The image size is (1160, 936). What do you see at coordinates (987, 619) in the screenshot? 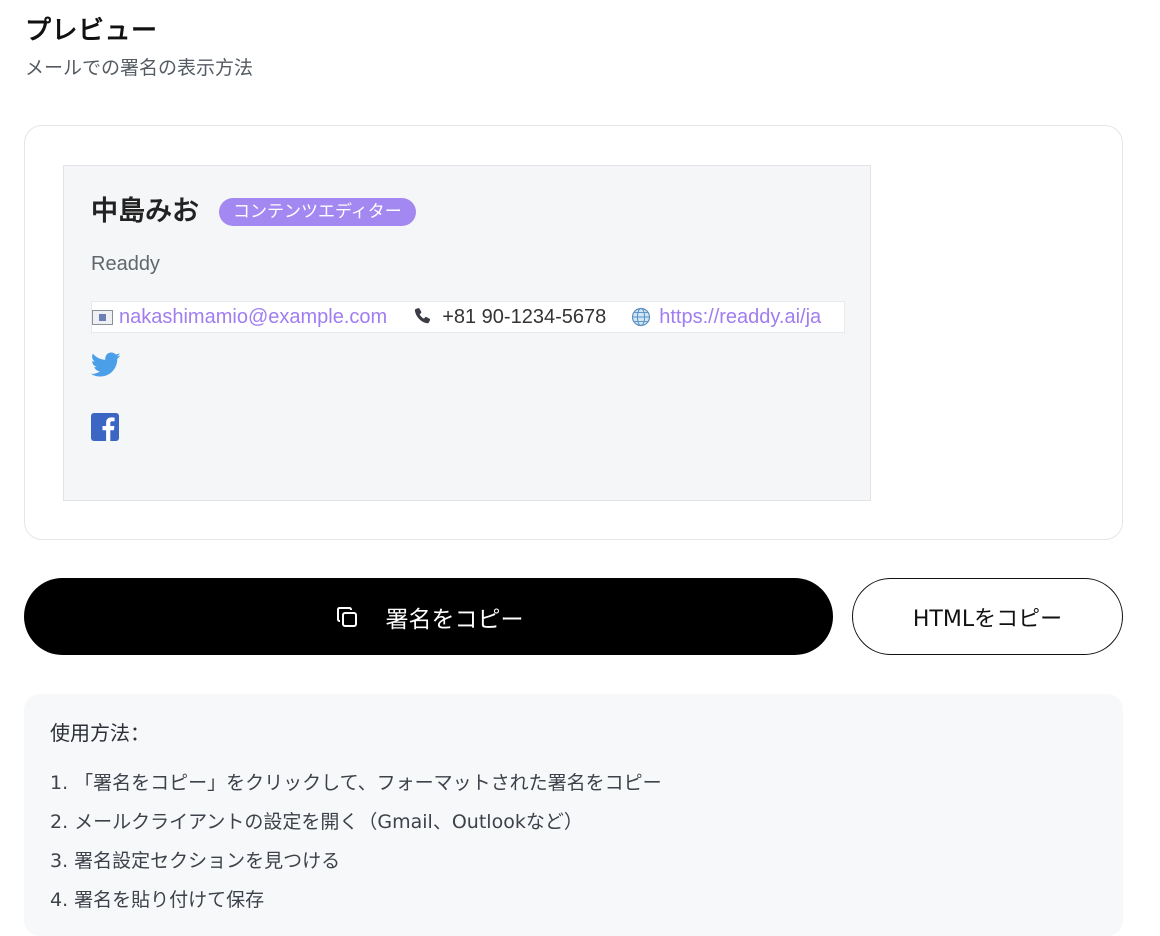
I see `copy-html-label: HTMLをコピー` at bounding box center [987, 619].